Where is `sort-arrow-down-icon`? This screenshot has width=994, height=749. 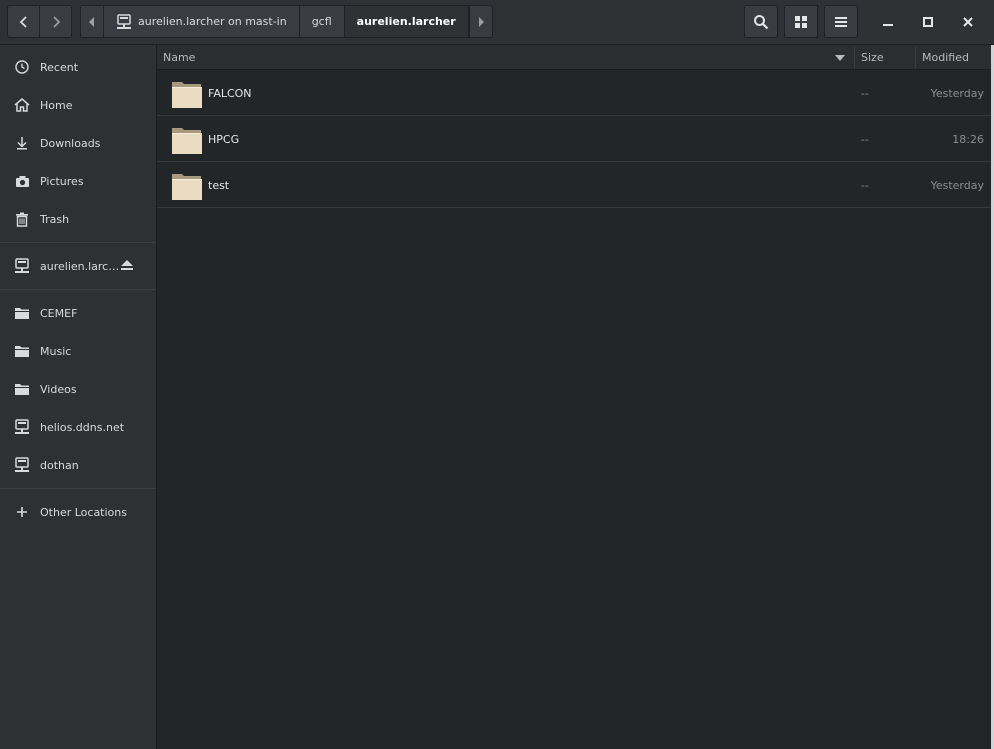
sort-arrow-down-icon is located at coordinates (840, 57).